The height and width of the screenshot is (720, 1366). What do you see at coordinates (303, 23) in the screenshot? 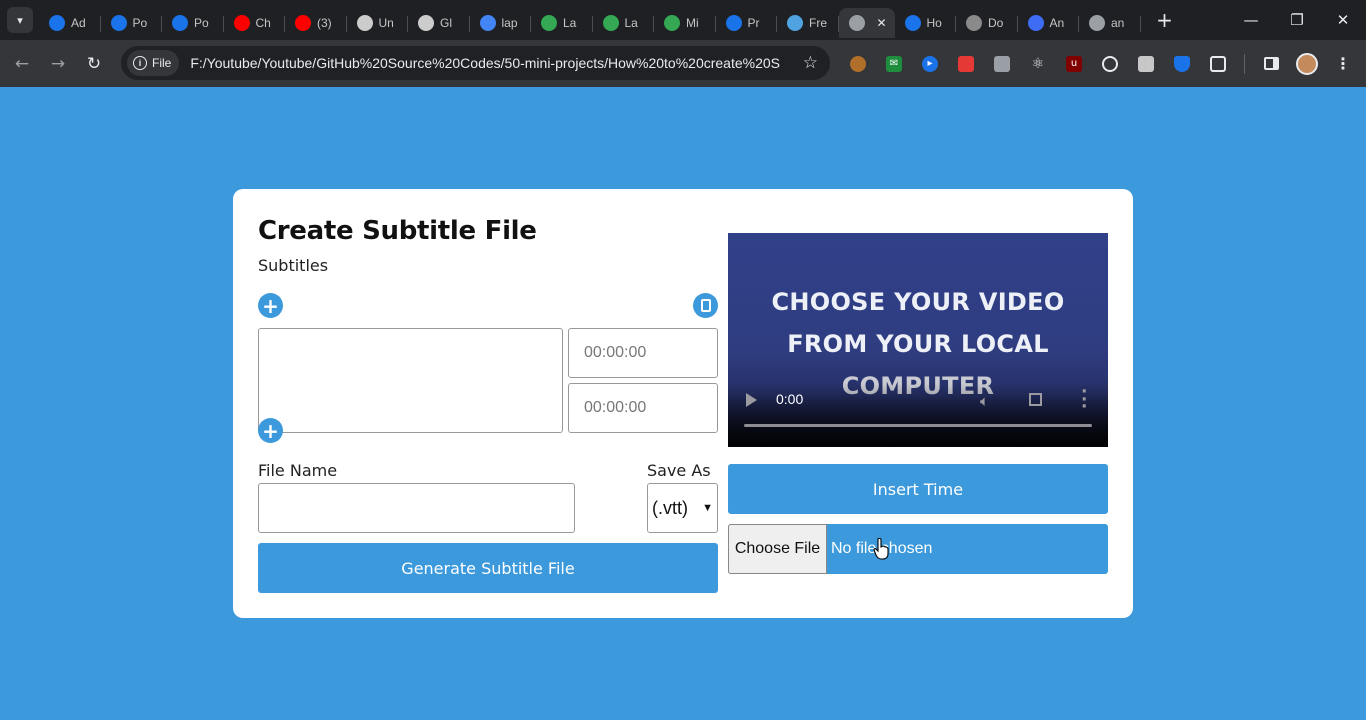
I see `youtube-icon` at bounding box center [303, 23].